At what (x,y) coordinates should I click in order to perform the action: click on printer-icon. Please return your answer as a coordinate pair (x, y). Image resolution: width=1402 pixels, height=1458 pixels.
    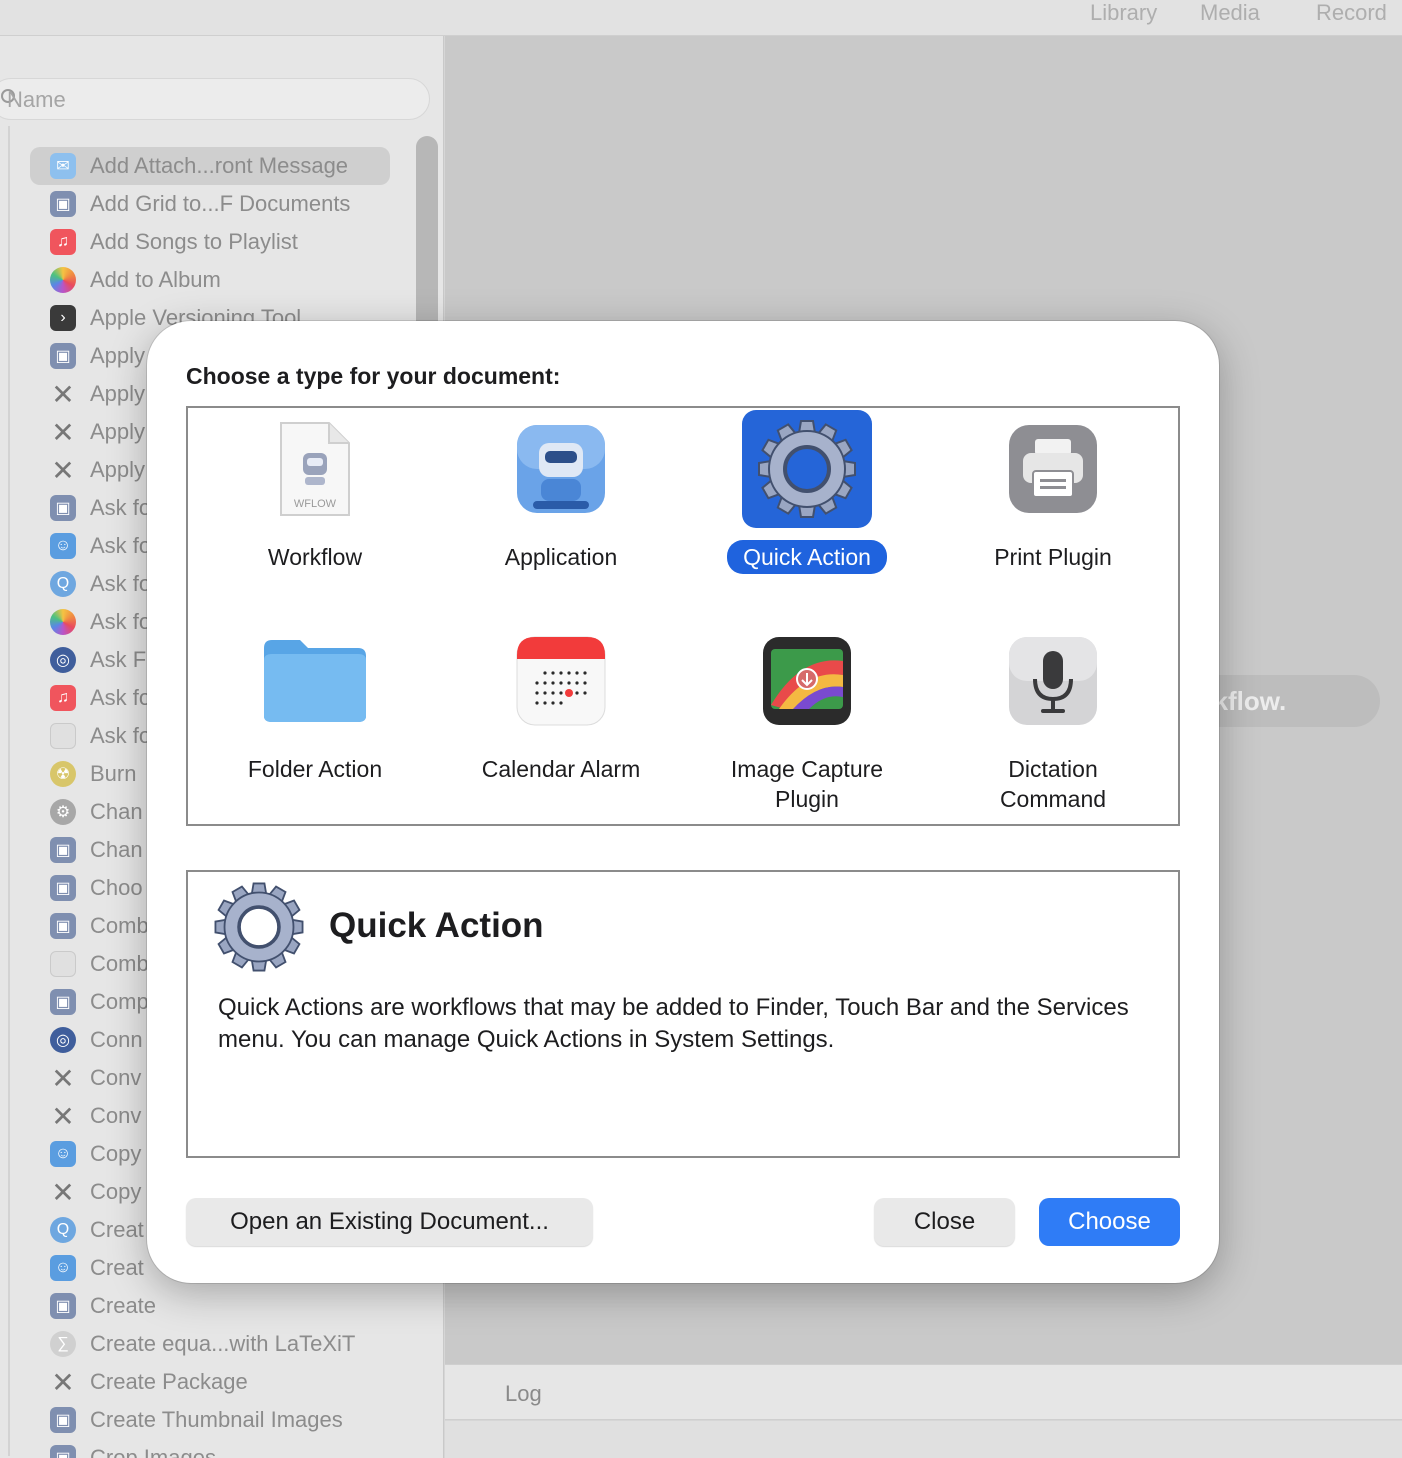
    Looking at the image, I should click on (1053, 469).